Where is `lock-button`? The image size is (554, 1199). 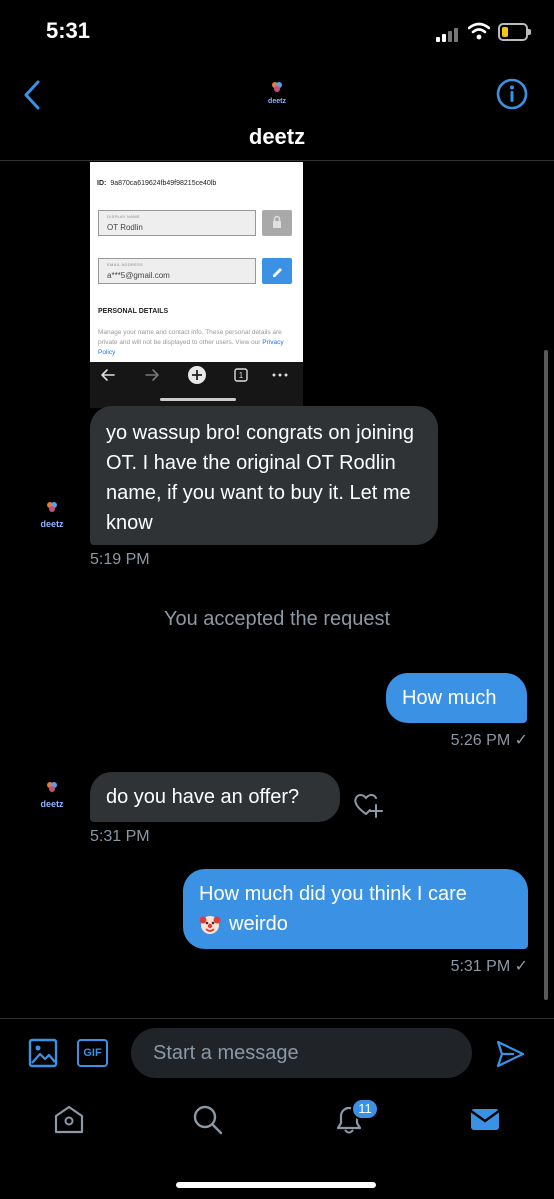 lock-button is located at coordinates (277, 223).